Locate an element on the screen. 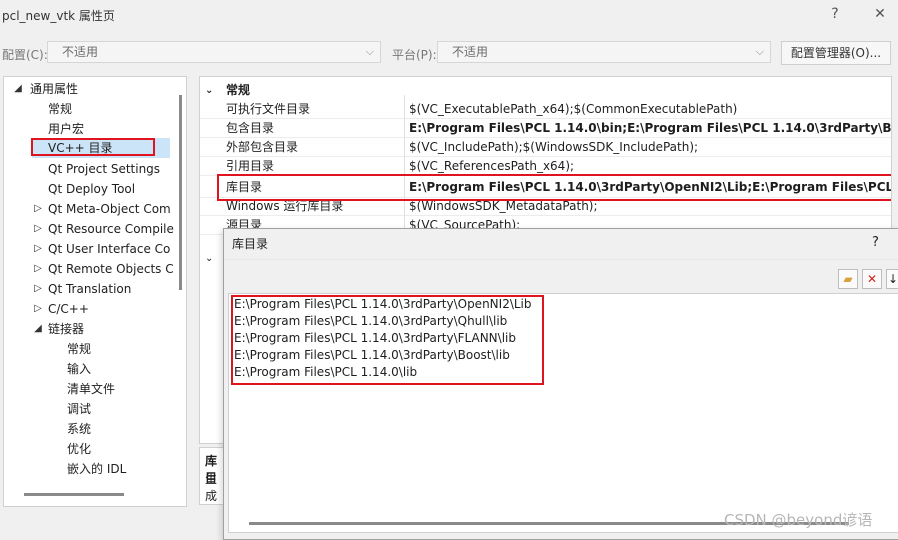 This screenshot has height=540, width=898. property-name: 外部包含目录 is located at coordinates (262, 147).